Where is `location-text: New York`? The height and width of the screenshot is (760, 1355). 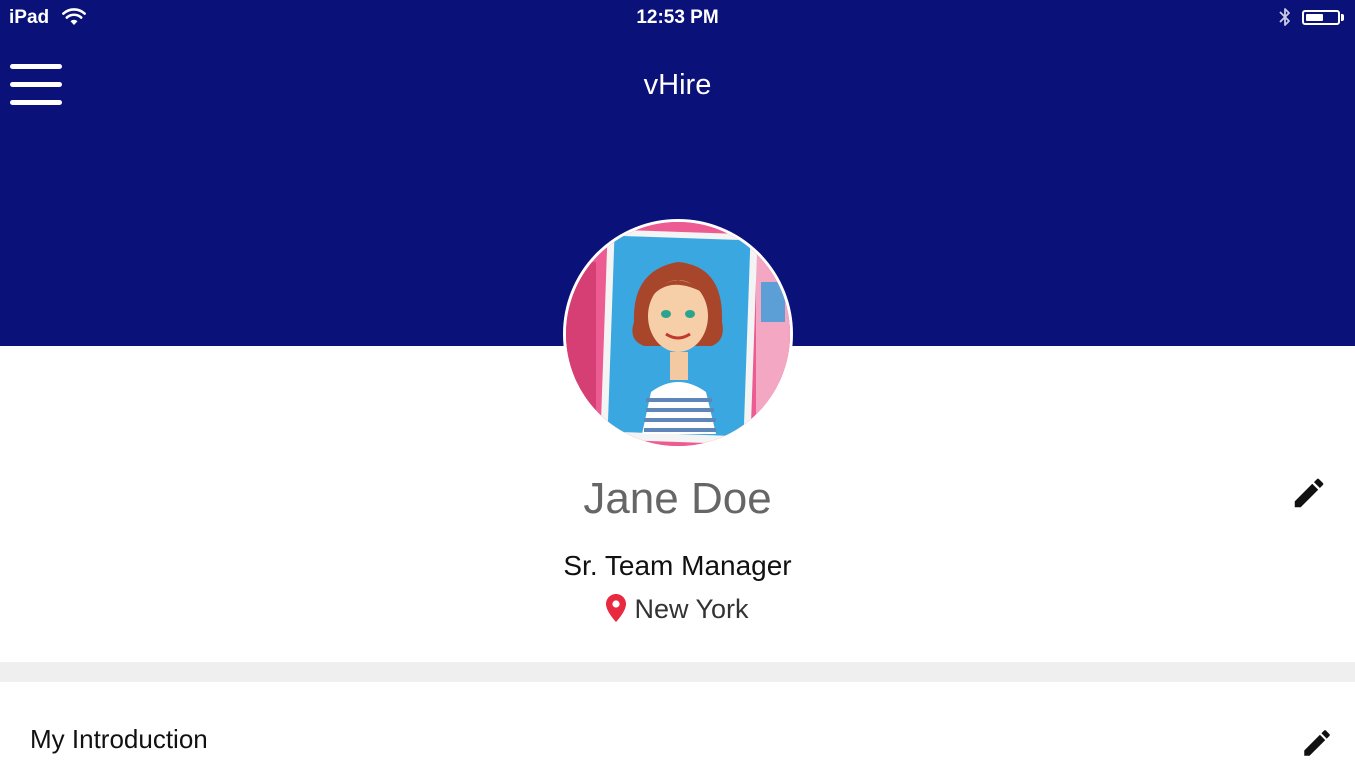
location-text: New York is located at coordinates (691, 609).